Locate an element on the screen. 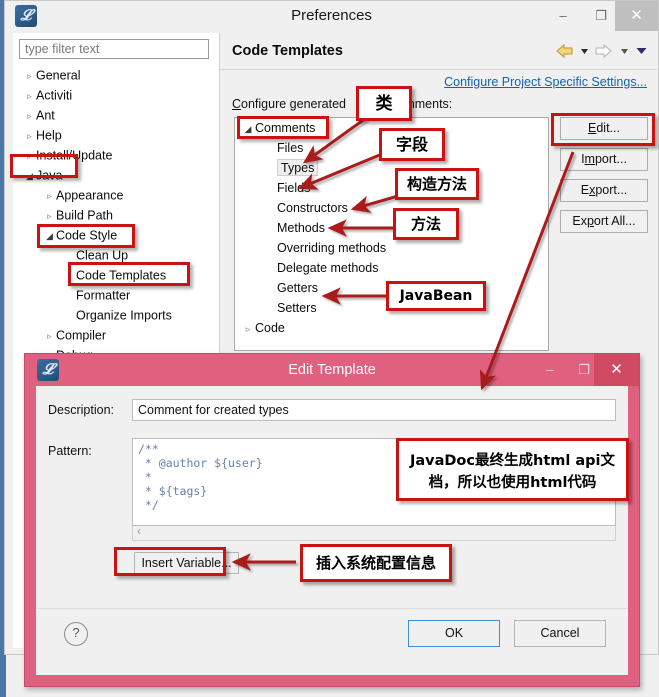 Image resolution: width=659 pixels, height=697 pixels. description-label: Description: is located at coordinates (81, 410).